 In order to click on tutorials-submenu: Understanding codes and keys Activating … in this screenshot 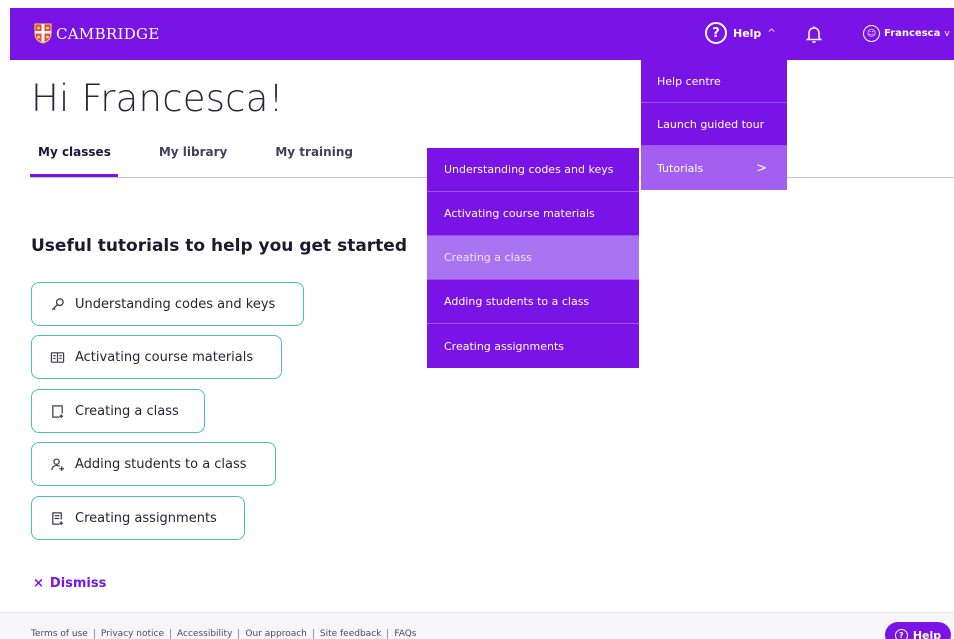, I will do `click(533, 258)`.